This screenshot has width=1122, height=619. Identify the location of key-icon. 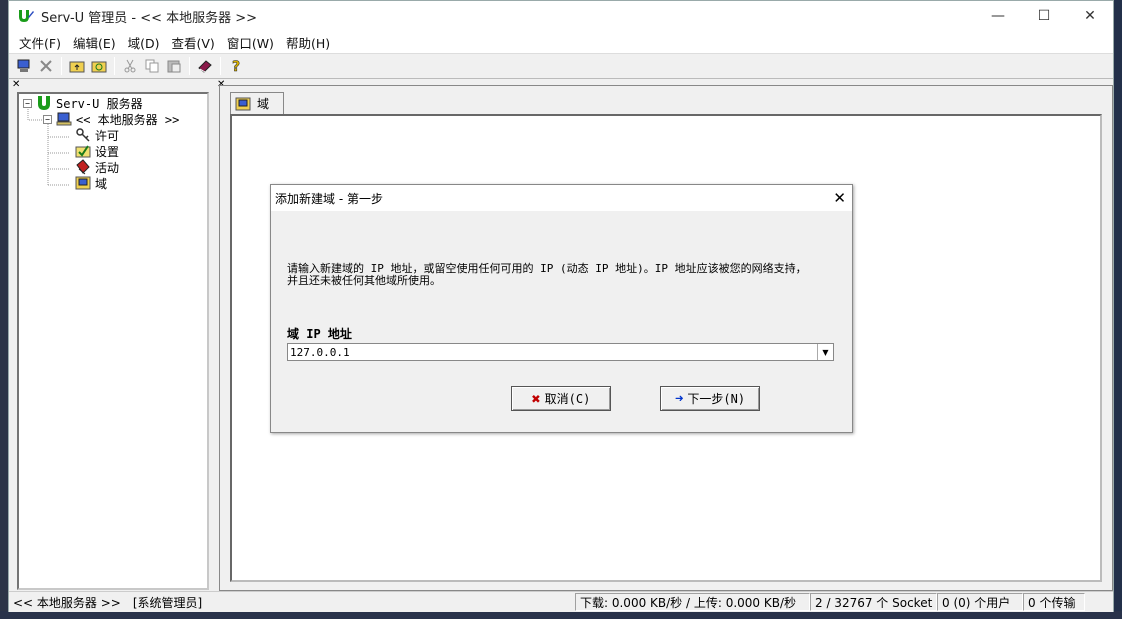
(83, 135).